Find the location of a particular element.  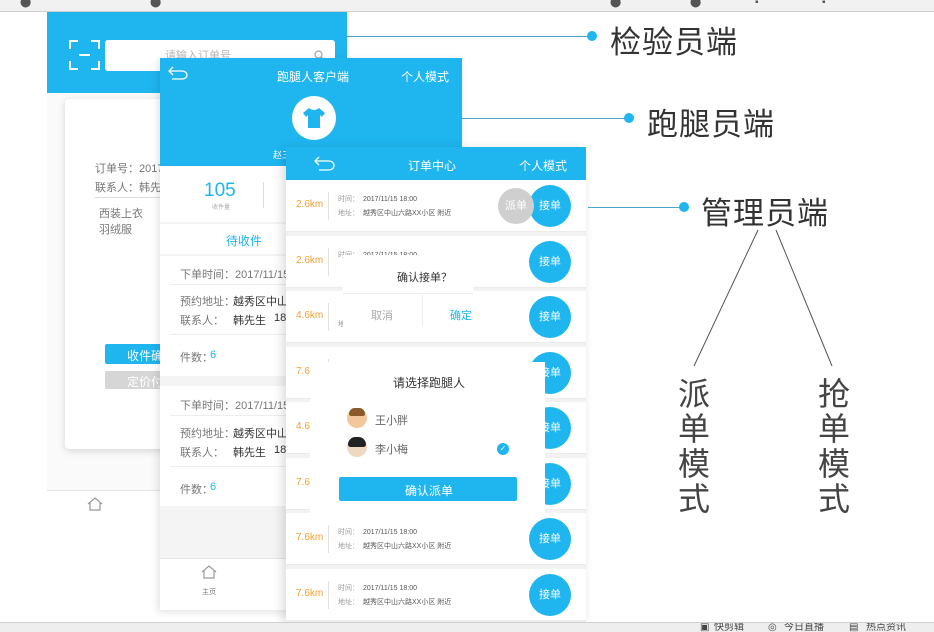

branch-lines is located at coordinates (763, 298).